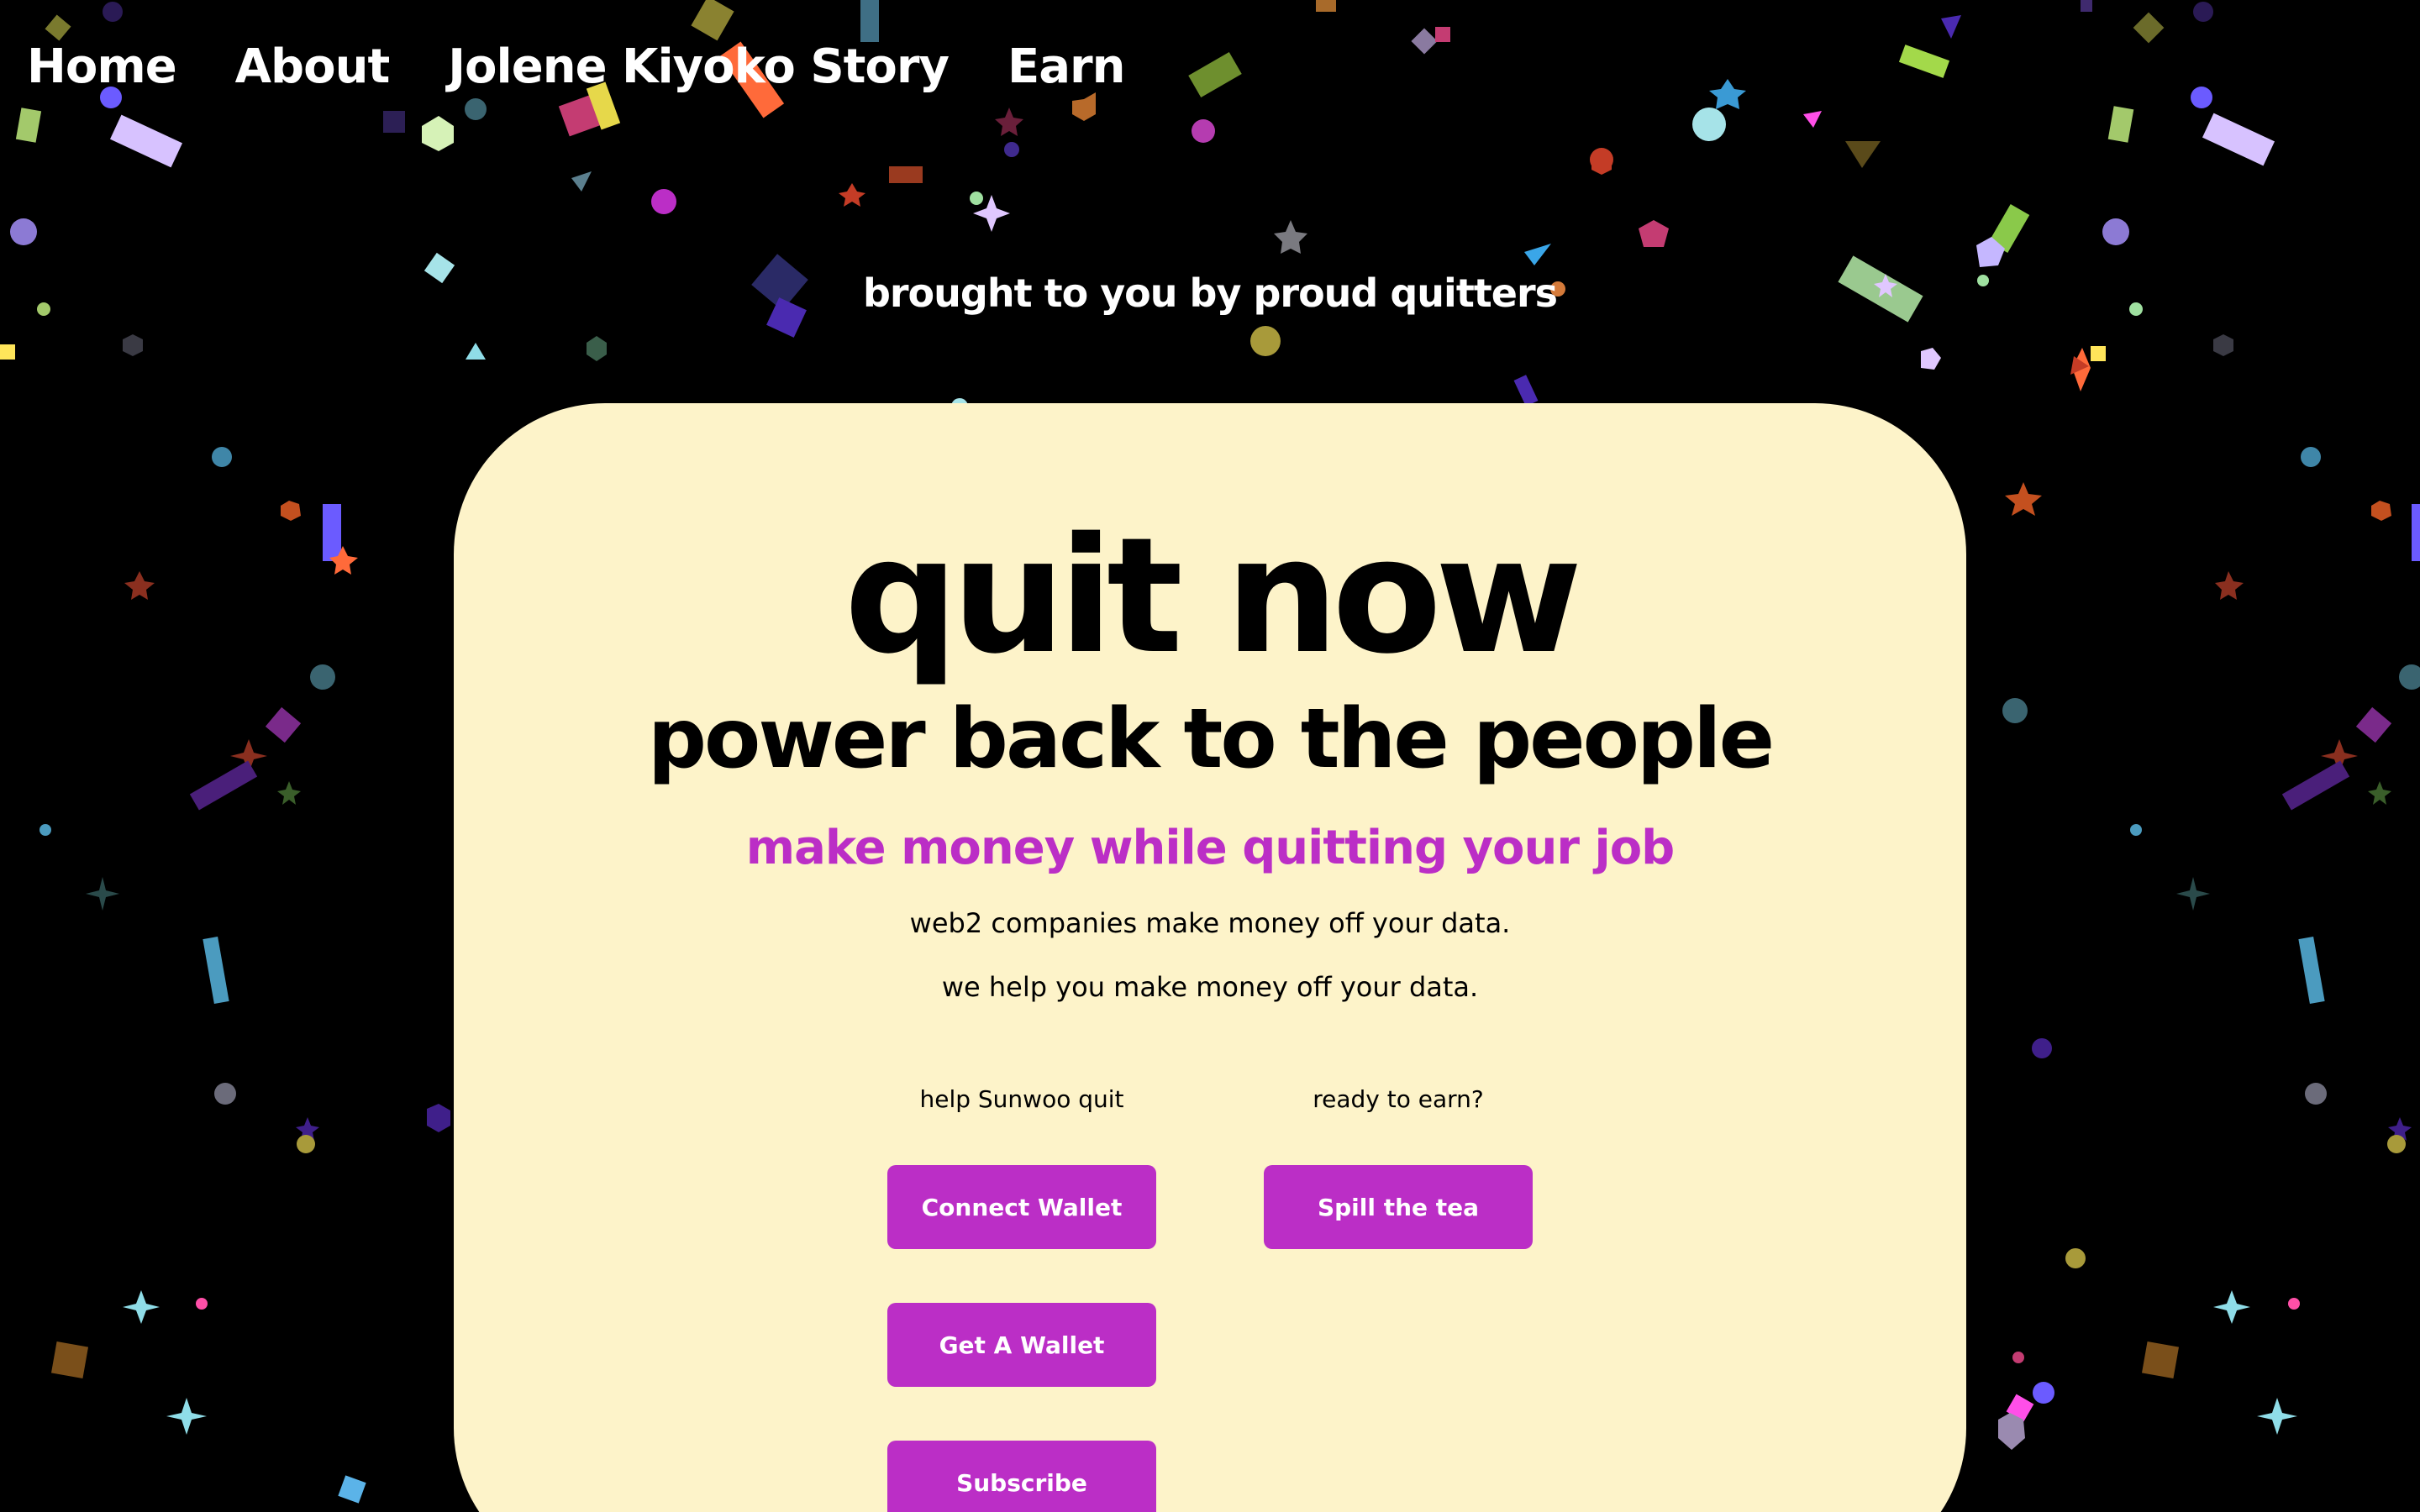 The image size is (2420, 1512). What do you see at coordinates (1022, 1345) in the screenshot?
I see `get-wallet-button: Get A Wallet` at bounding box center [1022, 1345].